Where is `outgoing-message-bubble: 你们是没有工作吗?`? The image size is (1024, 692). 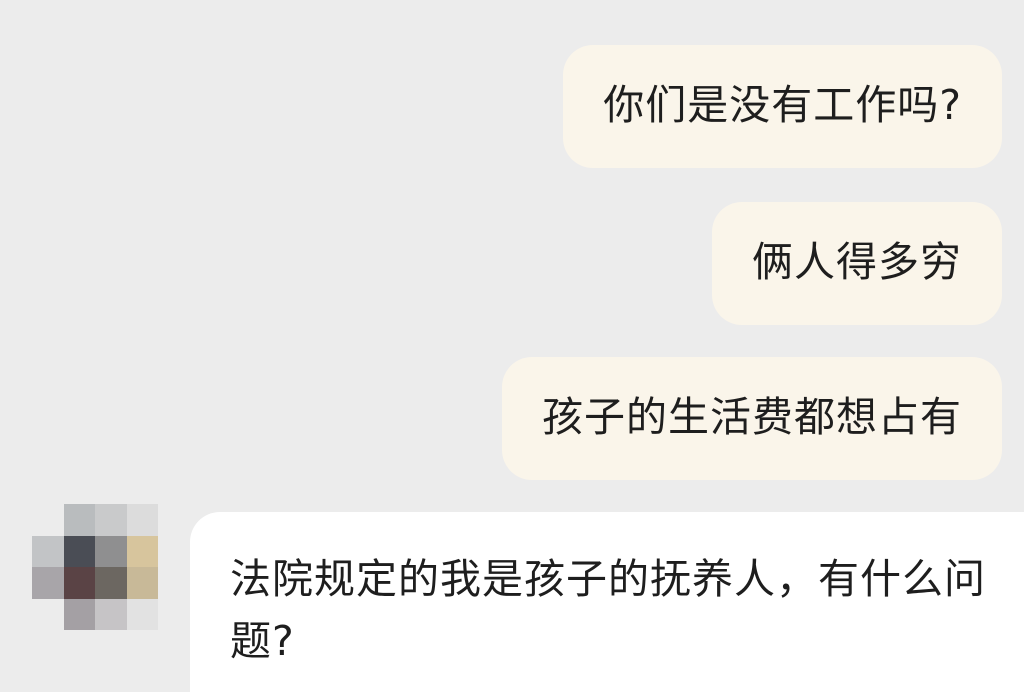 outgoing-message-bubble: 你们是没有工作吗? is located at coordinates (782, 106).